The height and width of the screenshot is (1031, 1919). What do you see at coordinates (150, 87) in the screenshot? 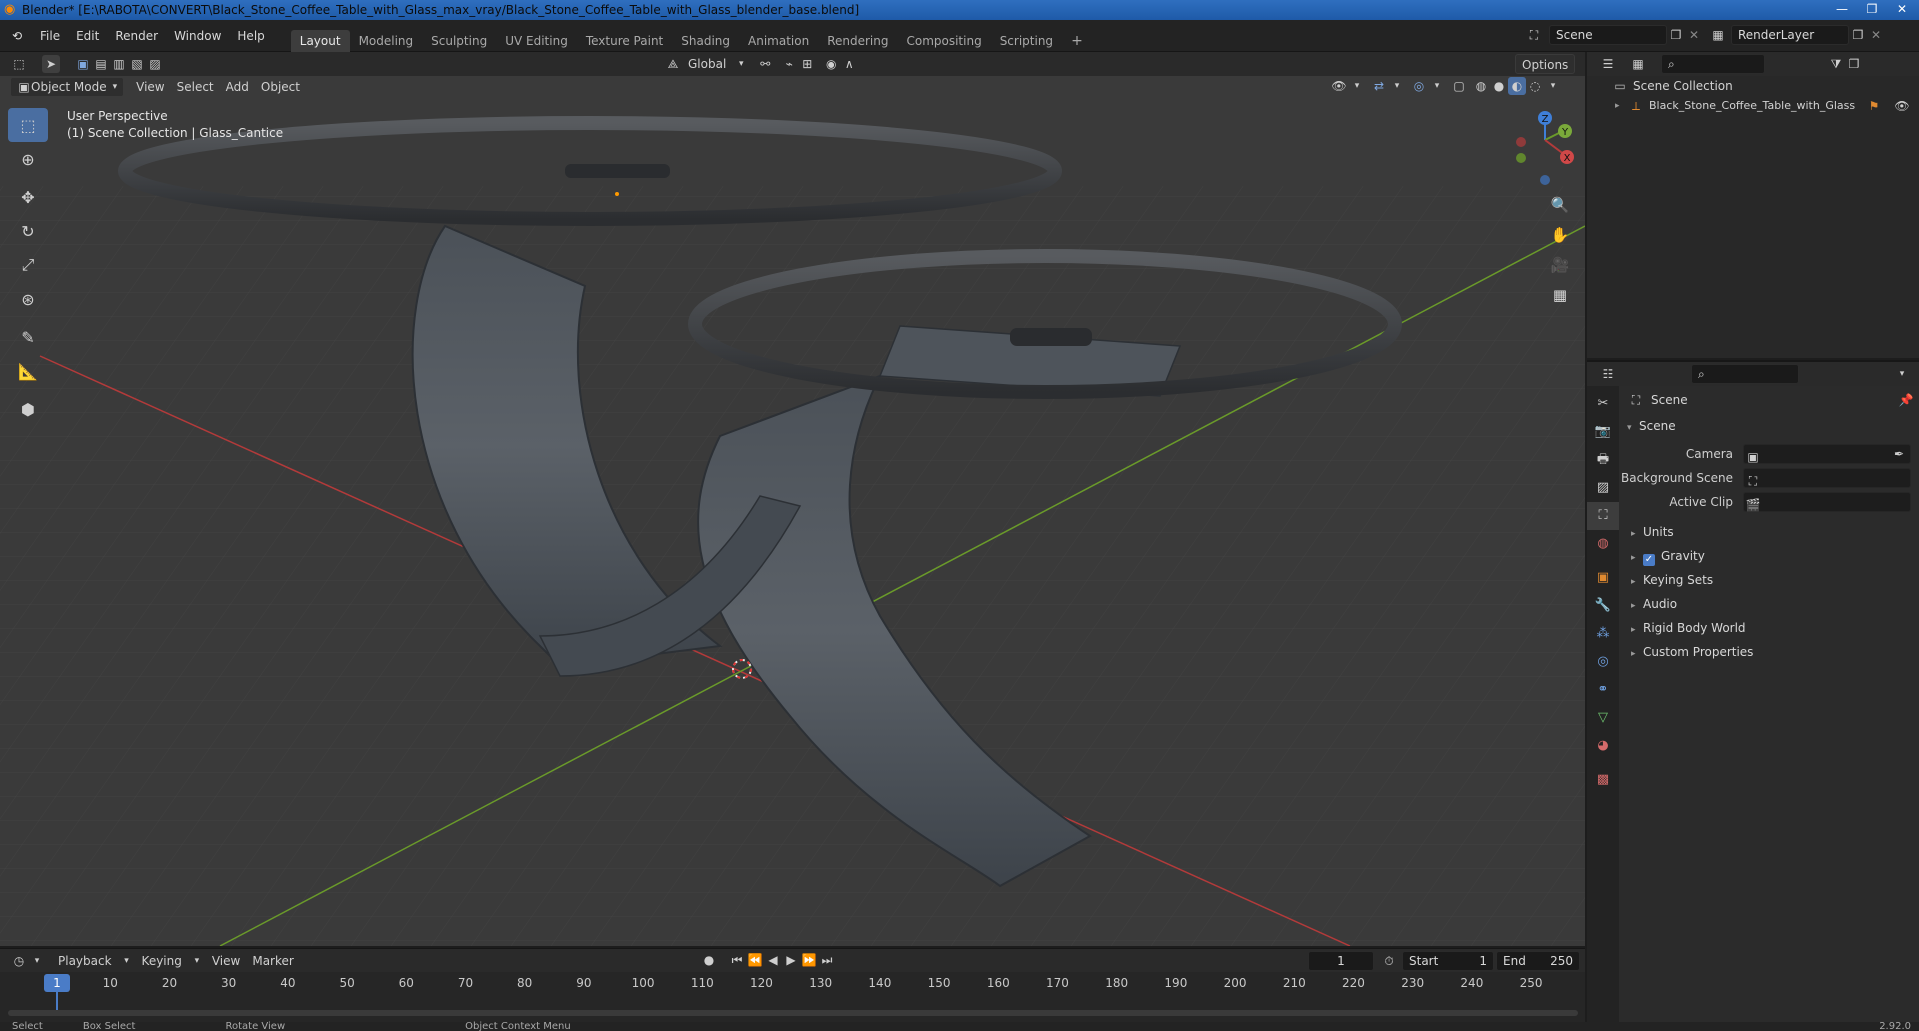
I see `menu-view: View` at bounding box center [150, 87].